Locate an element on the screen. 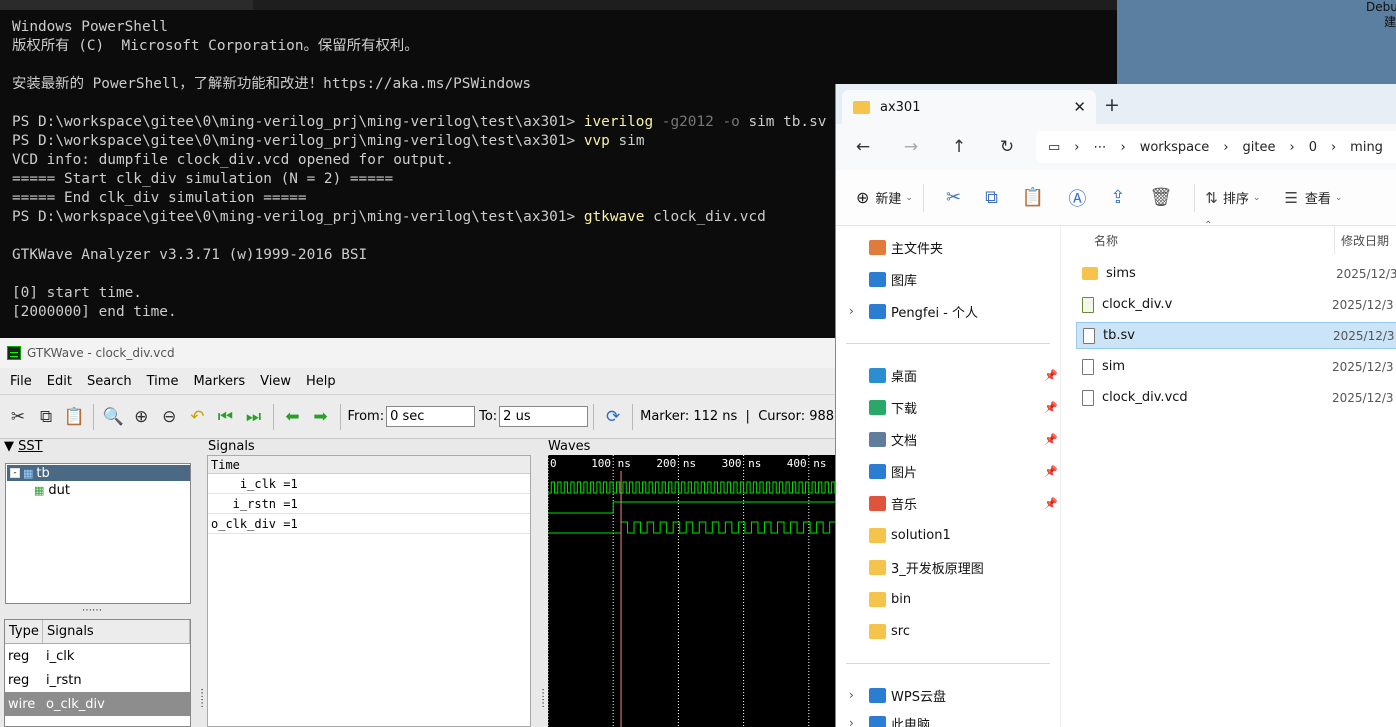 This screenshot has height=727, width=1396. waves-pane: 0 100 ns 200 ns 300 ns 400 ns is located at coordinates (692, 591).